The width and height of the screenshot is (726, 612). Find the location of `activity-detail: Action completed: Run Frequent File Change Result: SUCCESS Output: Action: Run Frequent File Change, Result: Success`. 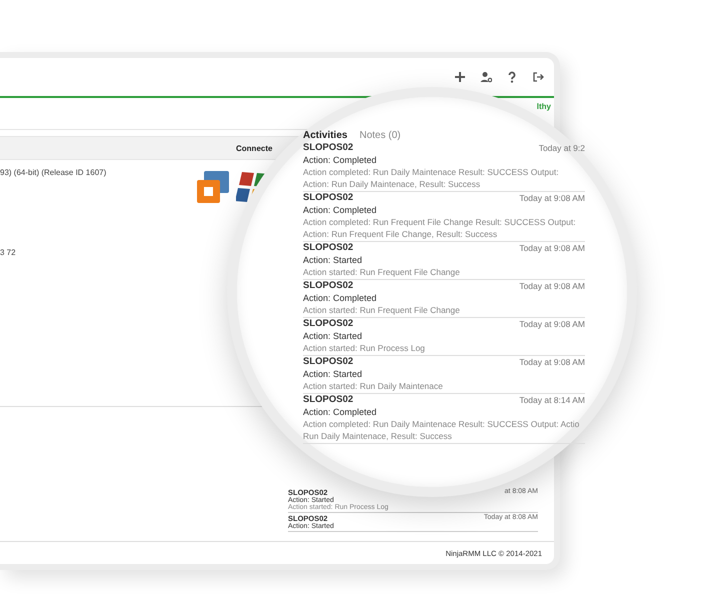

activity-detail: Action completed: Run Frequent File Change Result: SUCCESS Output: Action: Run Frequent File Change, Result: Success is located at coordinates (440, 228).